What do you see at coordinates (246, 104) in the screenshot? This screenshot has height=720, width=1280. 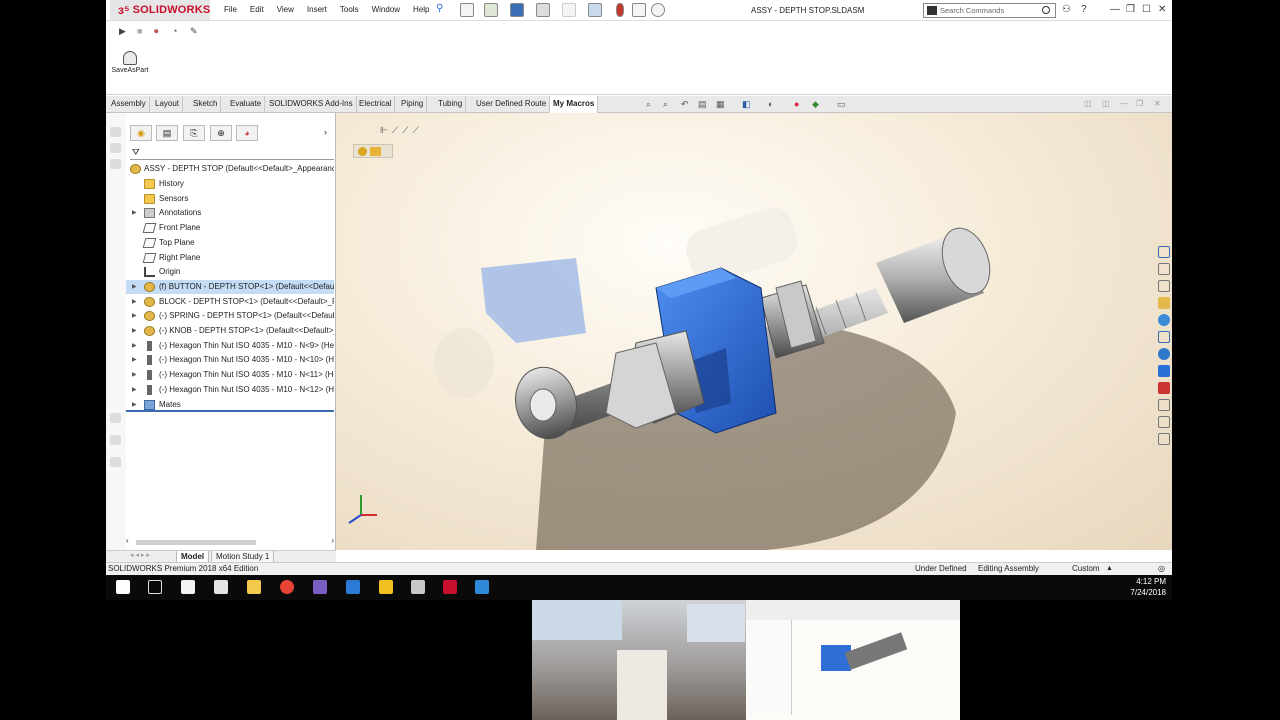 I see `tab-evaluate: Evaluate` at bounding box center [246, 104].